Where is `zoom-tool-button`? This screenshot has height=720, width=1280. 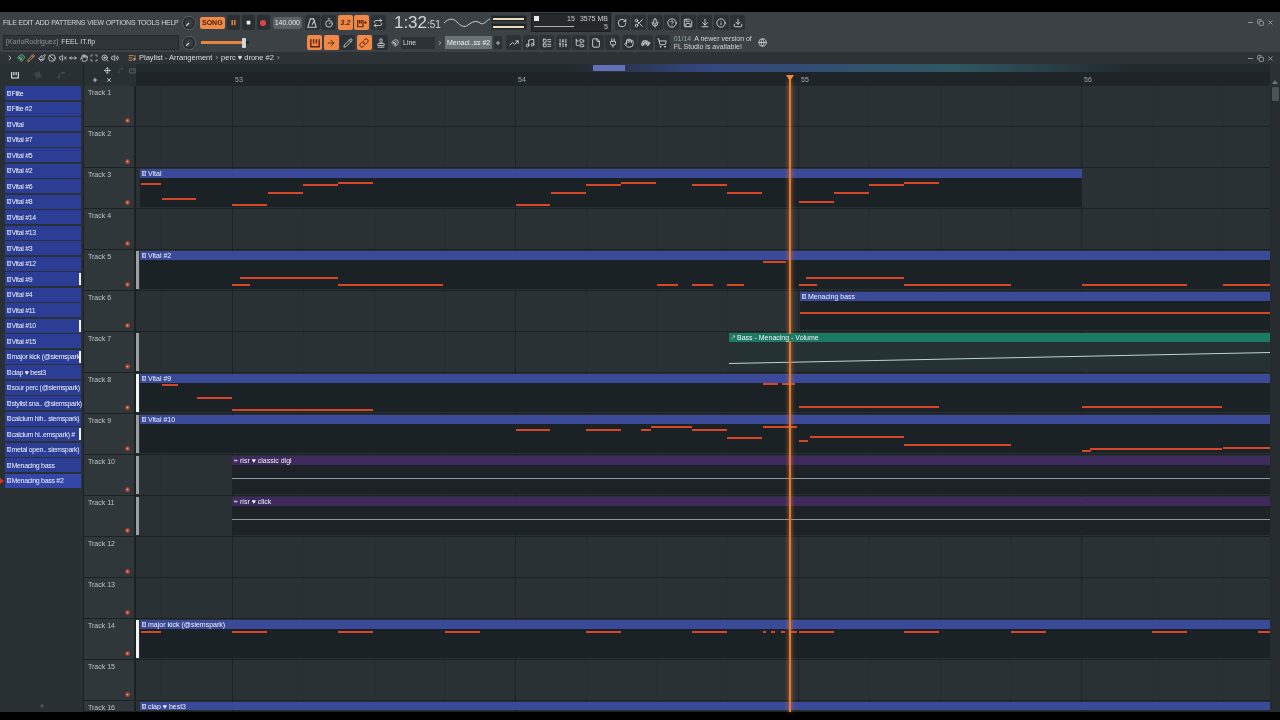
zoom-tool-button is located at coordinates (104, 58).